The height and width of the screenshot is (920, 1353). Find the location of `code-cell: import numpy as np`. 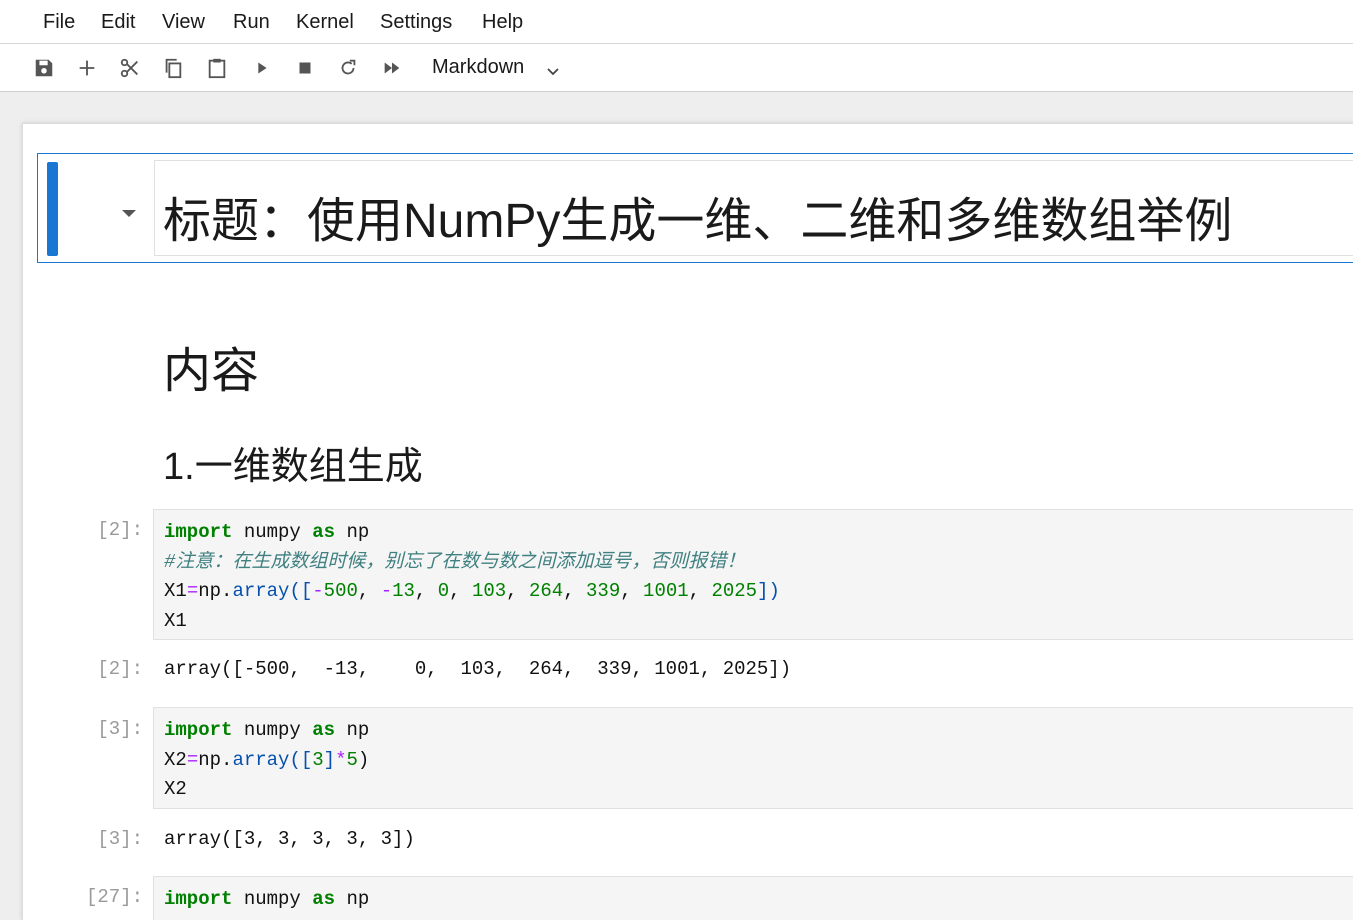

code-cell: import numpy as np is located at coordinates (753, 898).